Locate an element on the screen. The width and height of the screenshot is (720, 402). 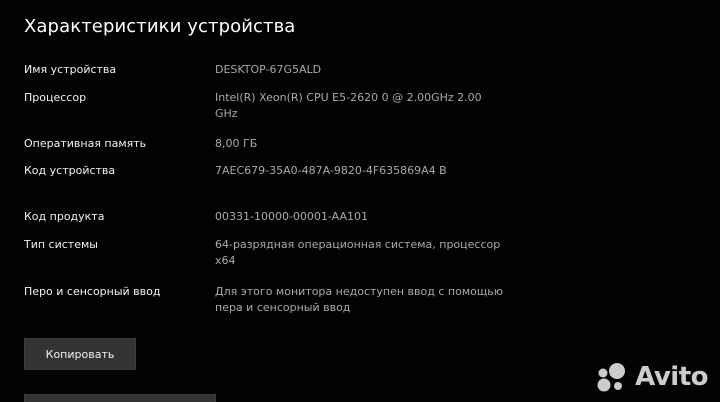
spec-value: DESKTOP-67G5ALD is located at coordinates (268, 69).